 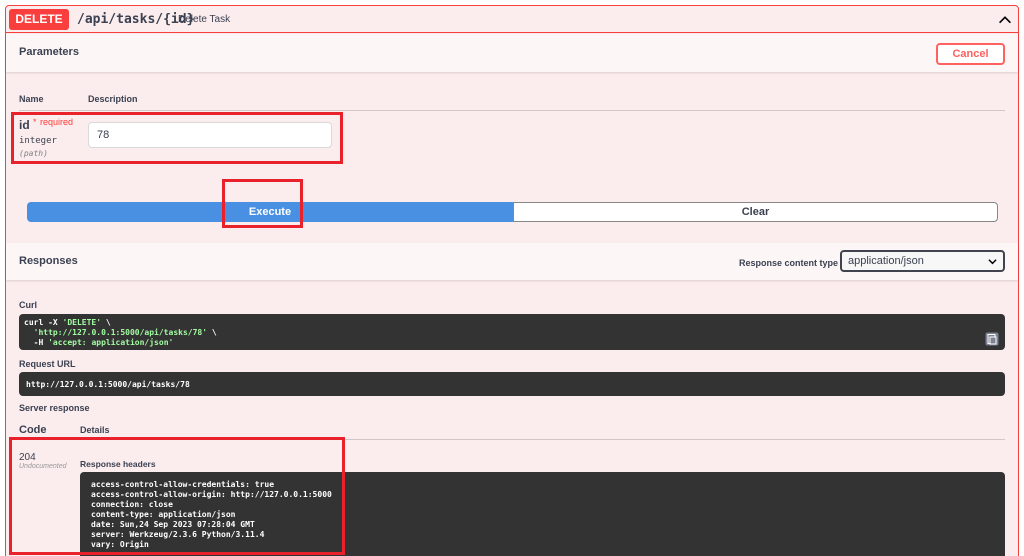 I want to click on cancel-button: Cancel, so click(x=970, y=54).